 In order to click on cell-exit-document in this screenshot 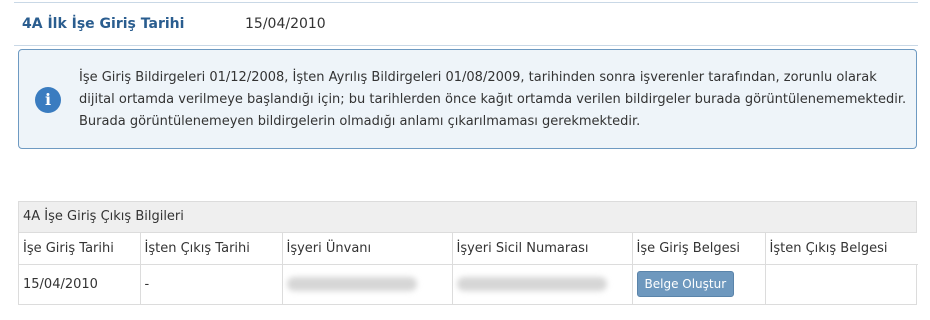, I will do `click(841, 284)`.